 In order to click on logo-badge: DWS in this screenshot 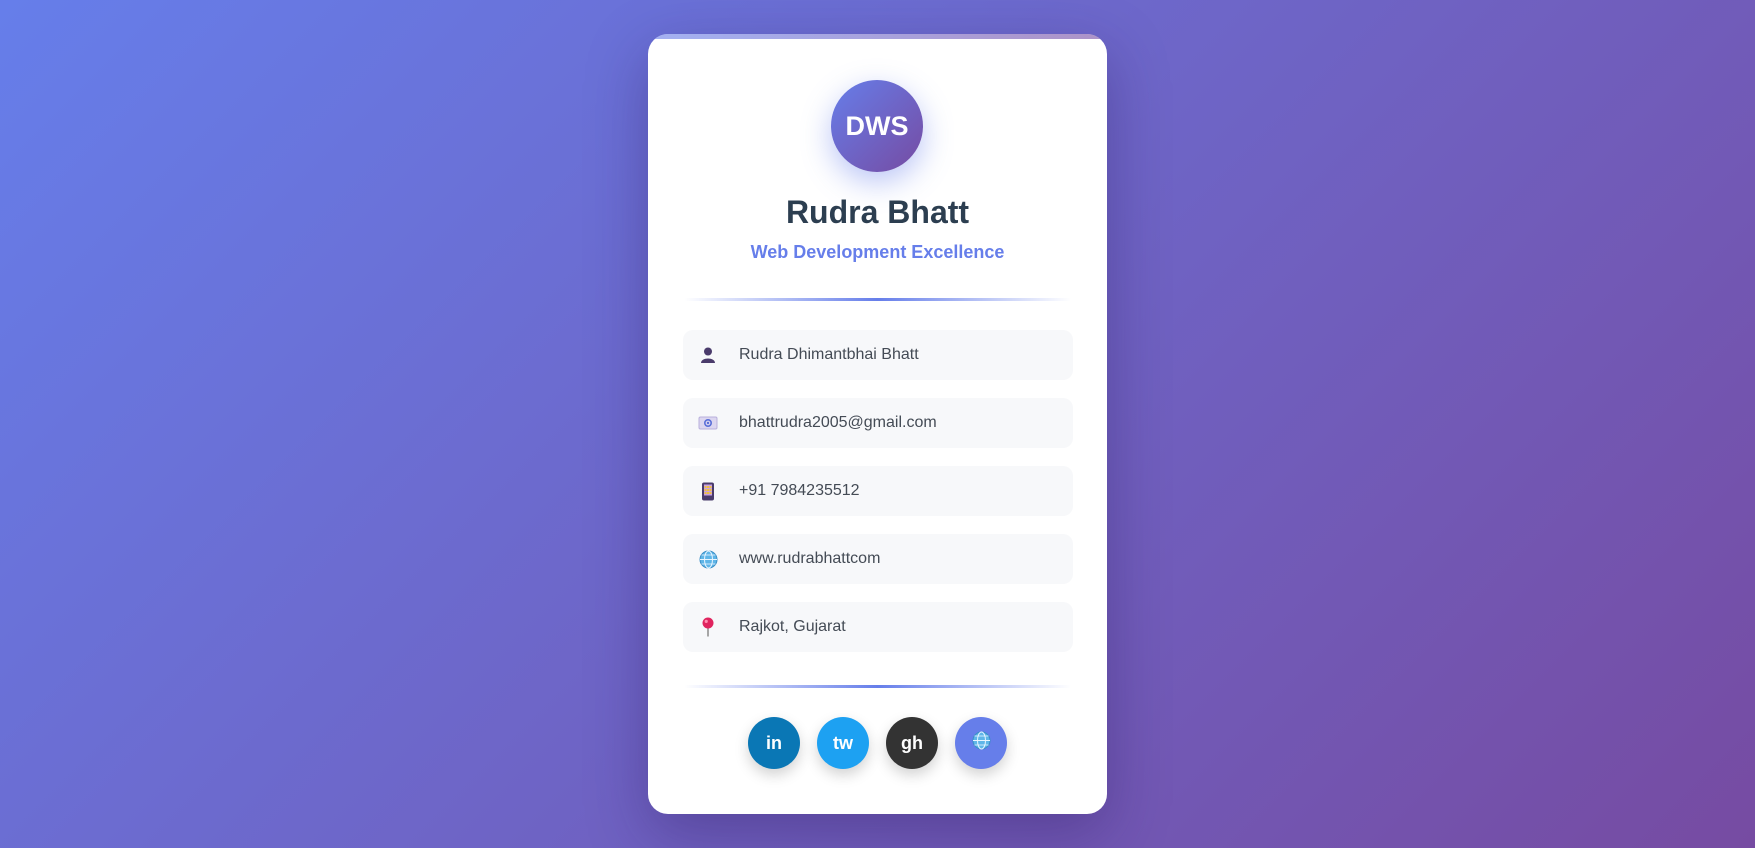, I will do `click(877, 126)`.